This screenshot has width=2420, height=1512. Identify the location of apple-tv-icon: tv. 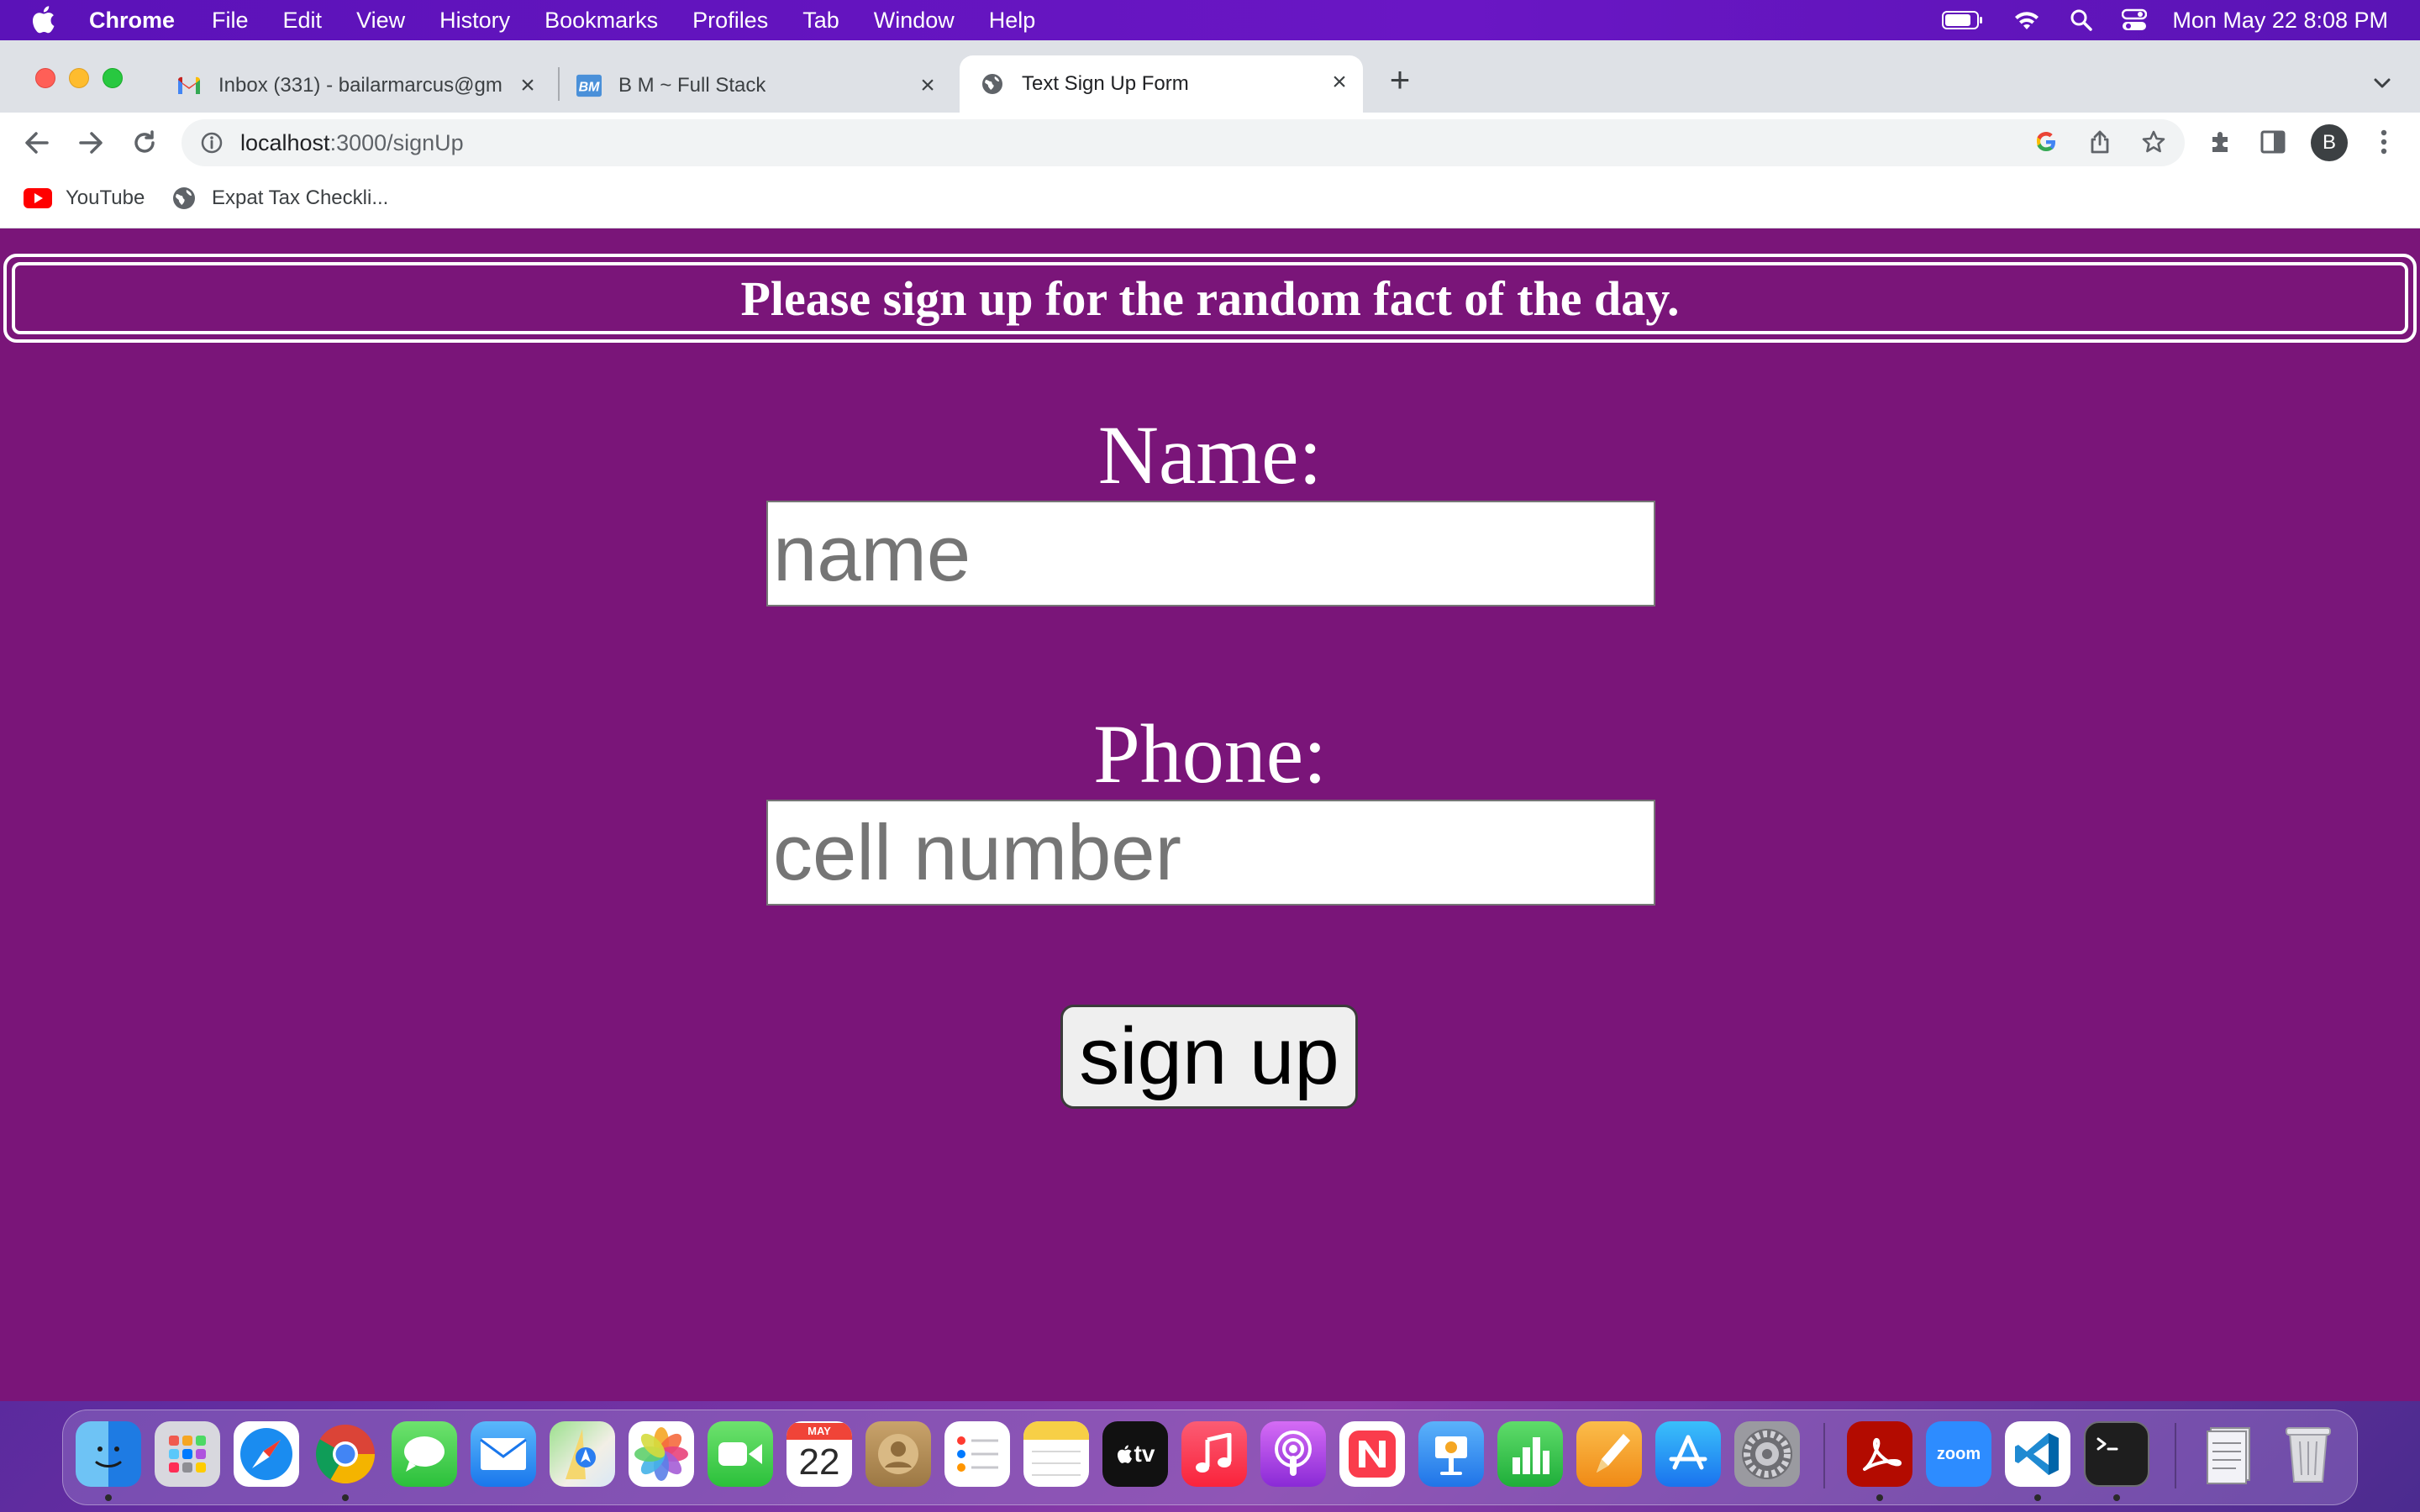
(1135, 1454).